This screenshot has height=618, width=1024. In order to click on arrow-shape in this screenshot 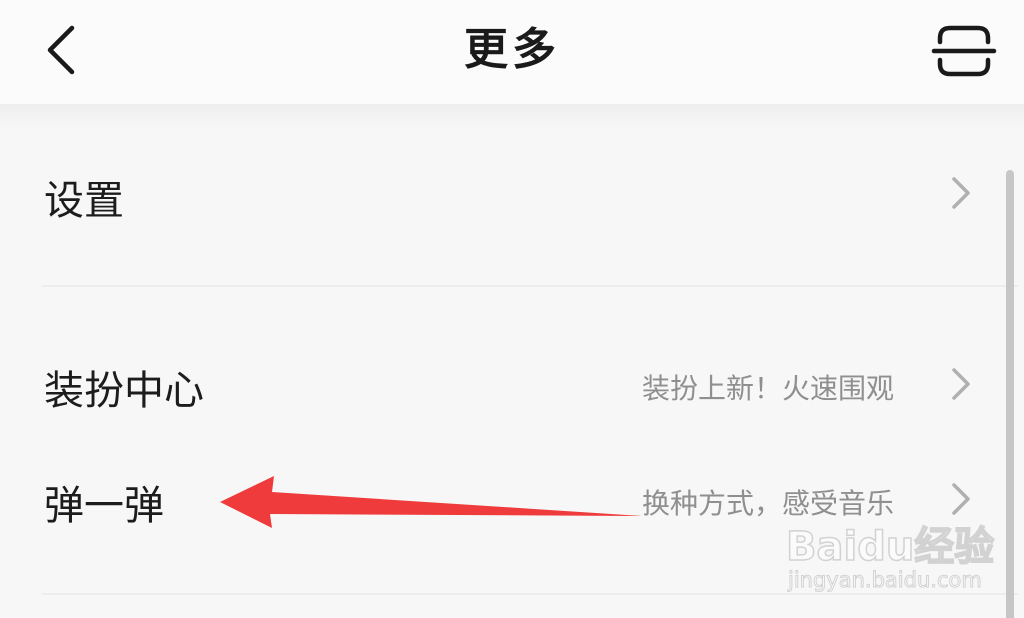, I will do `click(431, 502)`.